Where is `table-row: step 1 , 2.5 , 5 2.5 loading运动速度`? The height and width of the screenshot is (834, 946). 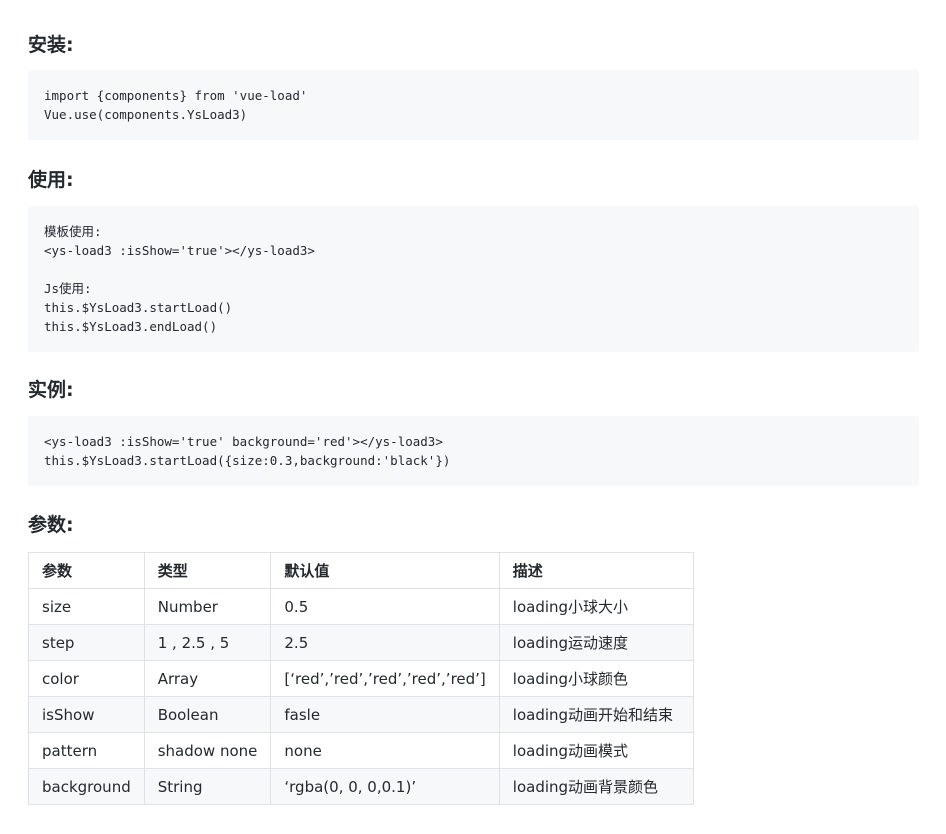 table-row: step 1 , 2.5 , 5 2.5 loading运动速度 is located at coordinates (361, 642).